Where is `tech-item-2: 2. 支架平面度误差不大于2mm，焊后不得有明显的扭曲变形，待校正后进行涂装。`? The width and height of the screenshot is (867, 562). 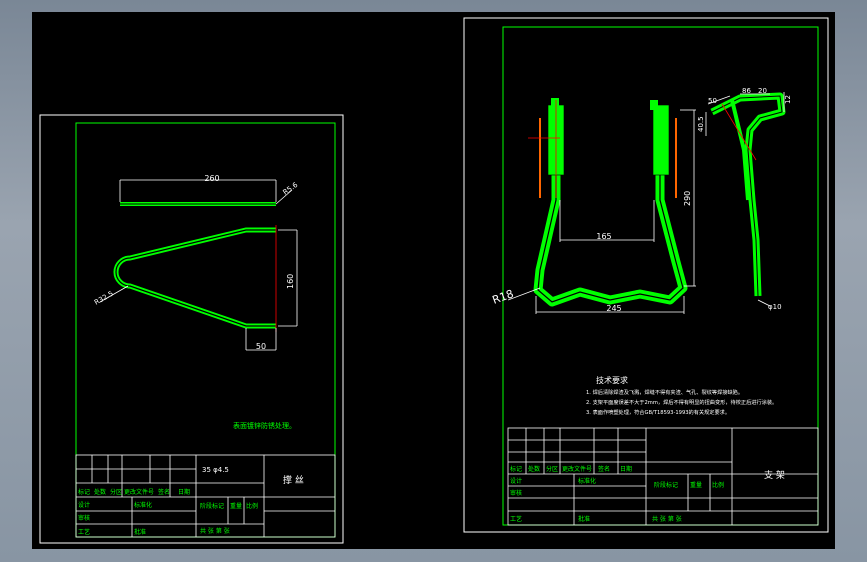 tech-item-2: 2. 支架平面度误差不大于2mm，焊后不得有明显的扭曲变形，待校正后进行涂装。 is located at coordinates (681, 402).